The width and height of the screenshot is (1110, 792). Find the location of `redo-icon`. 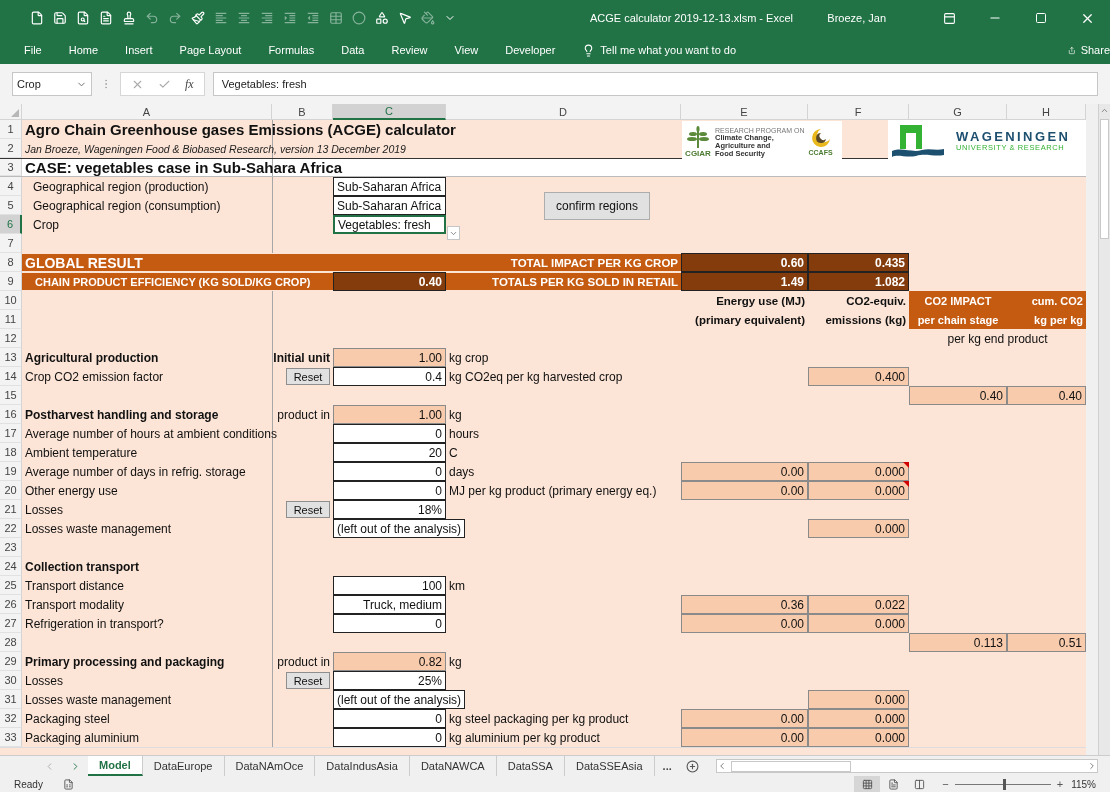

redo-icon is located at coordinates (175, 18).